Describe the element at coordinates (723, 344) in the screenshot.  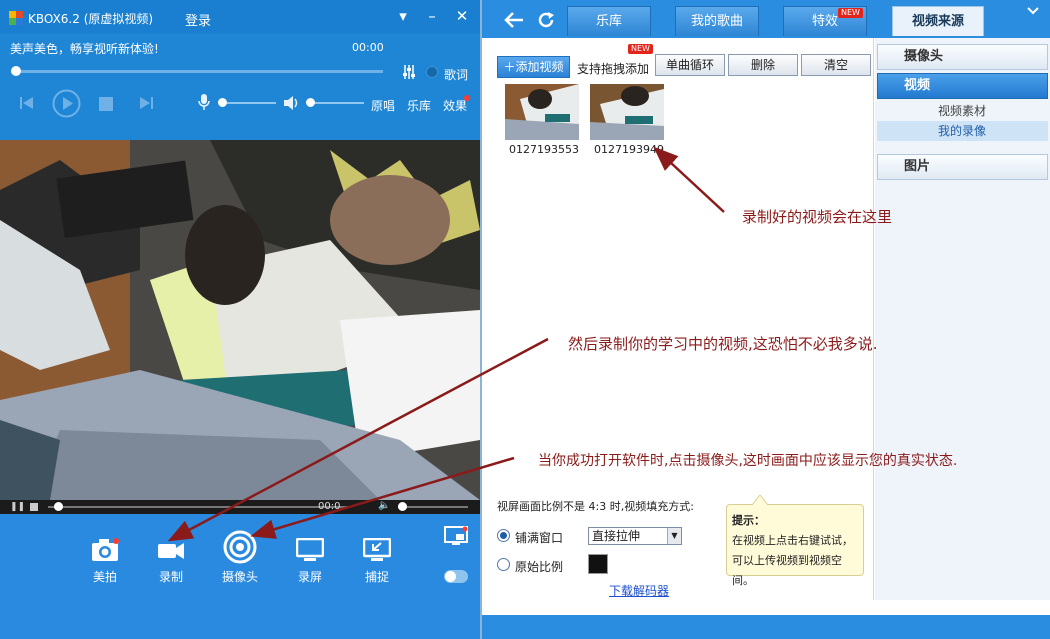
I see `annotation-record-study: 然后录制你的学习中的视频,这恐怕不必我多说.` at that location.